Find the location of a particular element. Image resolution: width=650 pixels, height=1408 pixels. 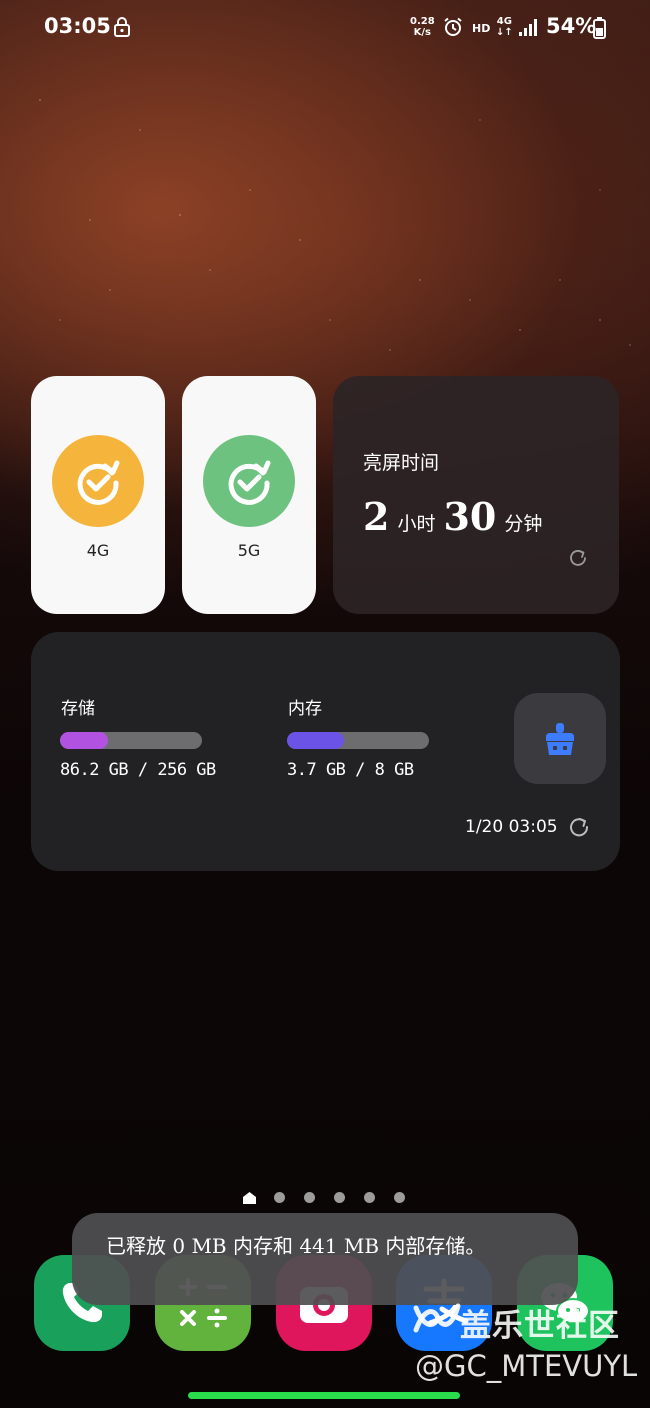

home-page-icon is located at coordinates (249, 1197).